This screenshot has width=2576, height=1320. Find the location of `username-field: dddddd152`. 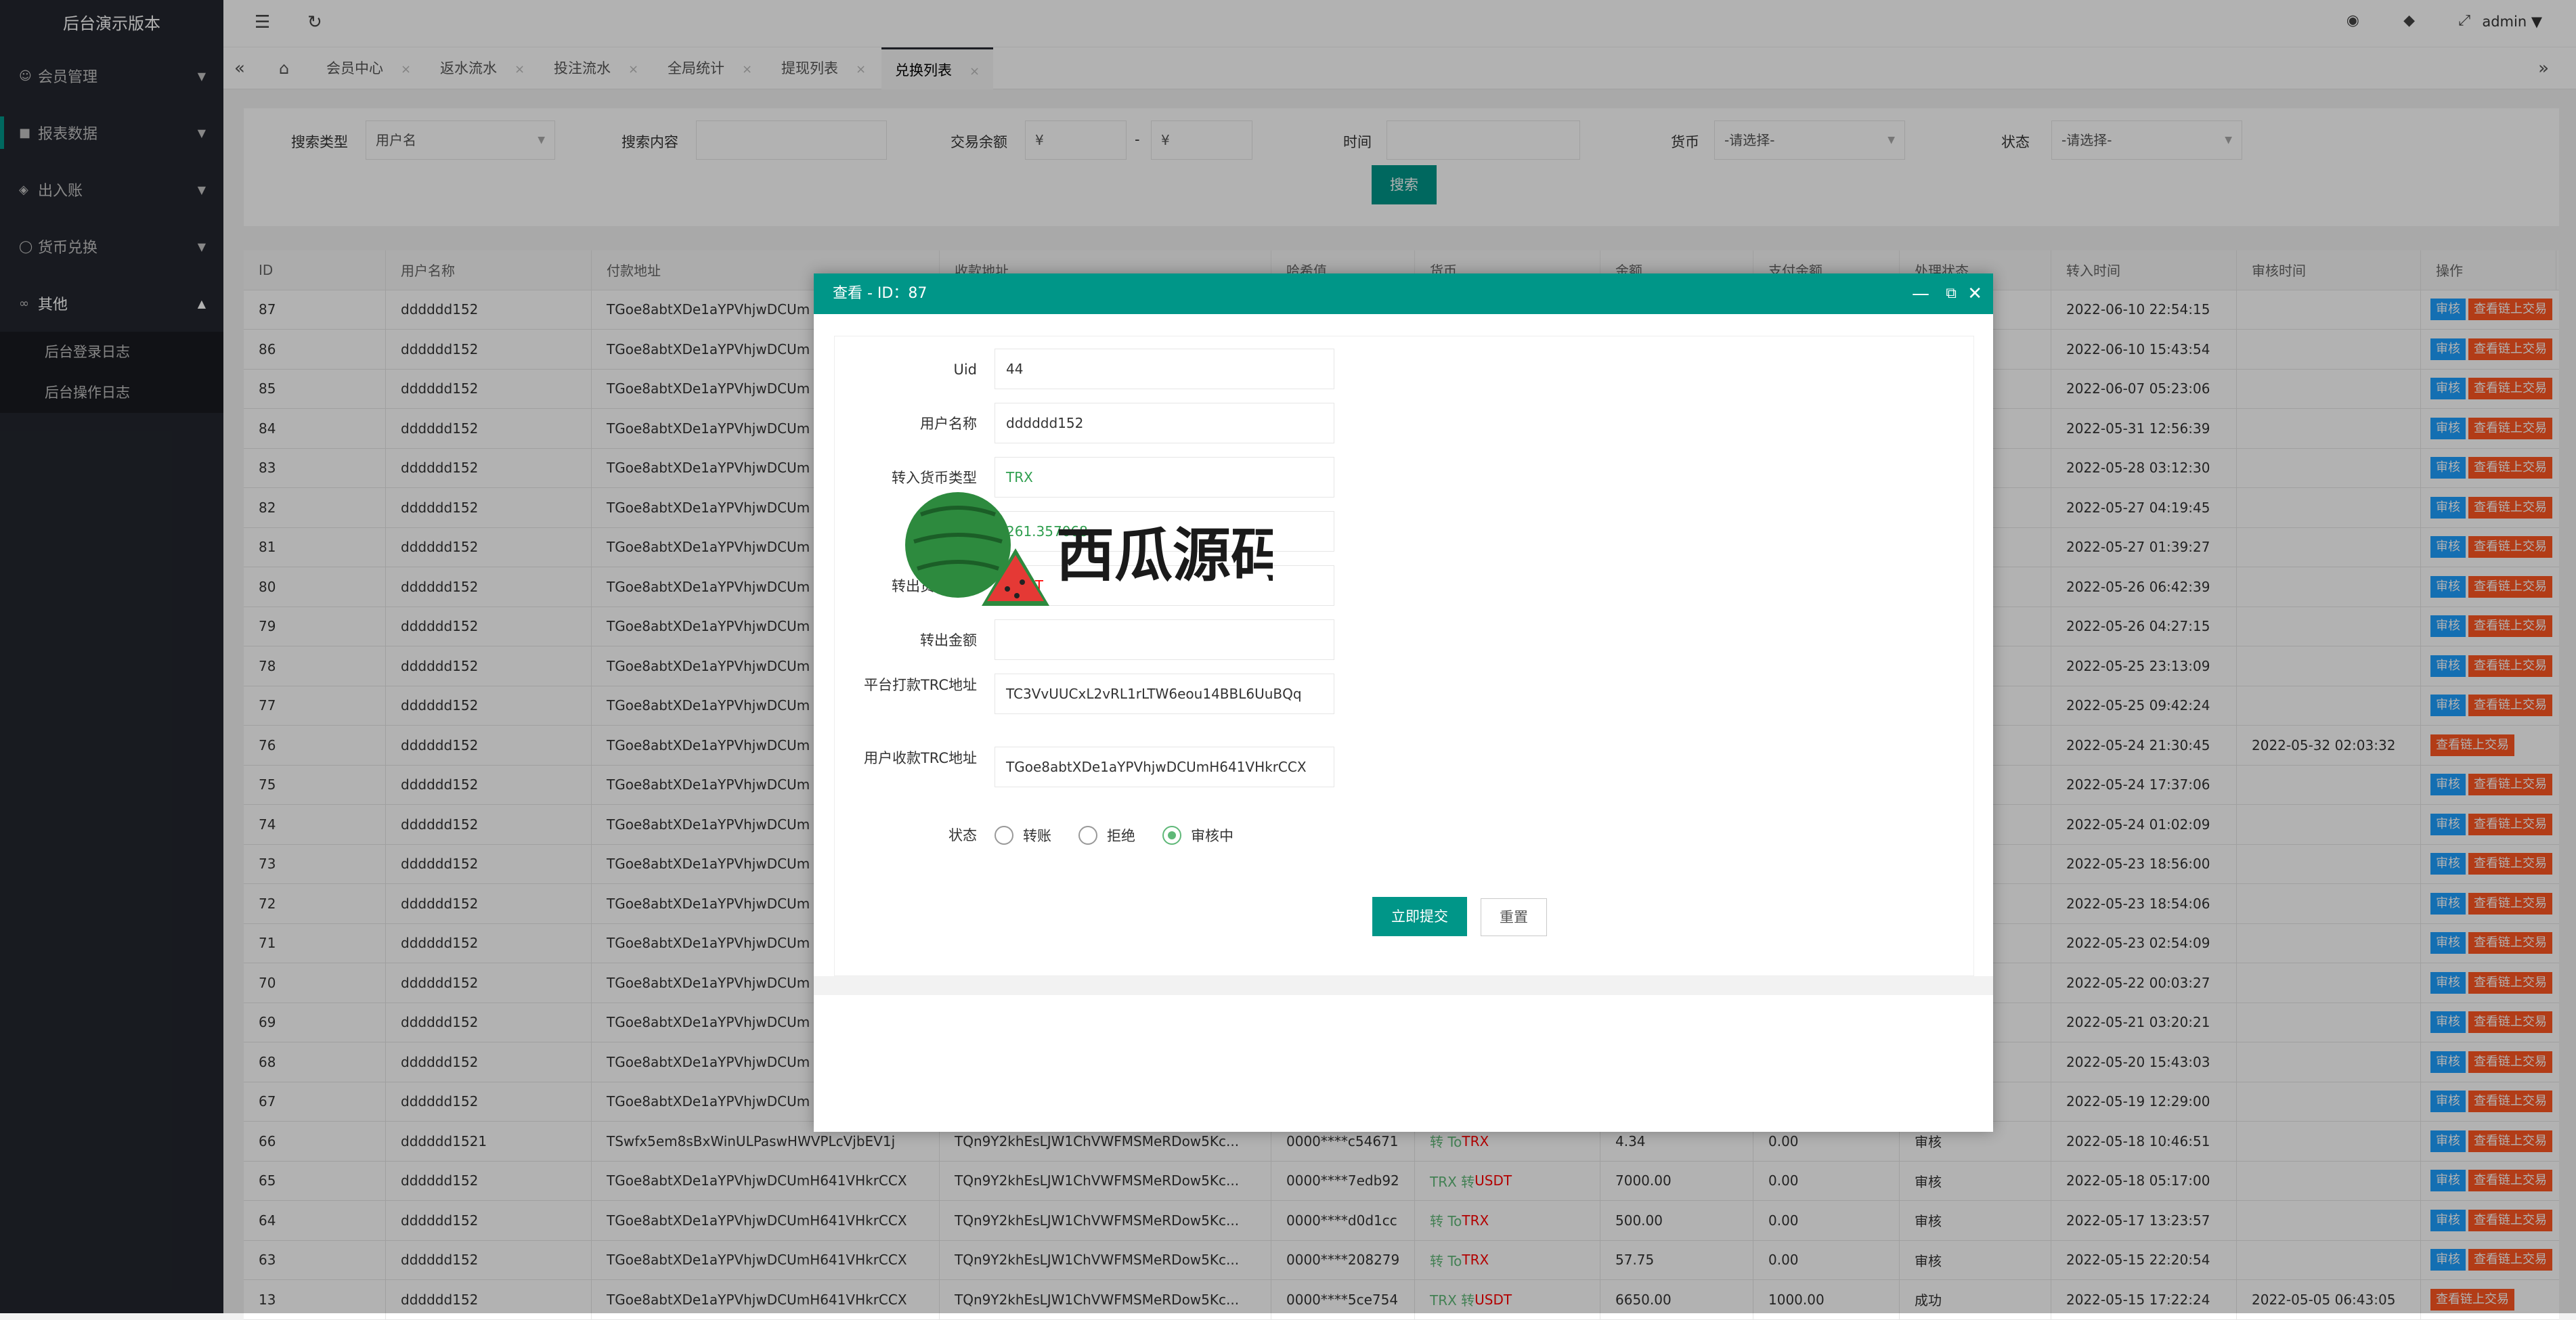

username-field: dddddd152 is located at coordinates (1164, 423).